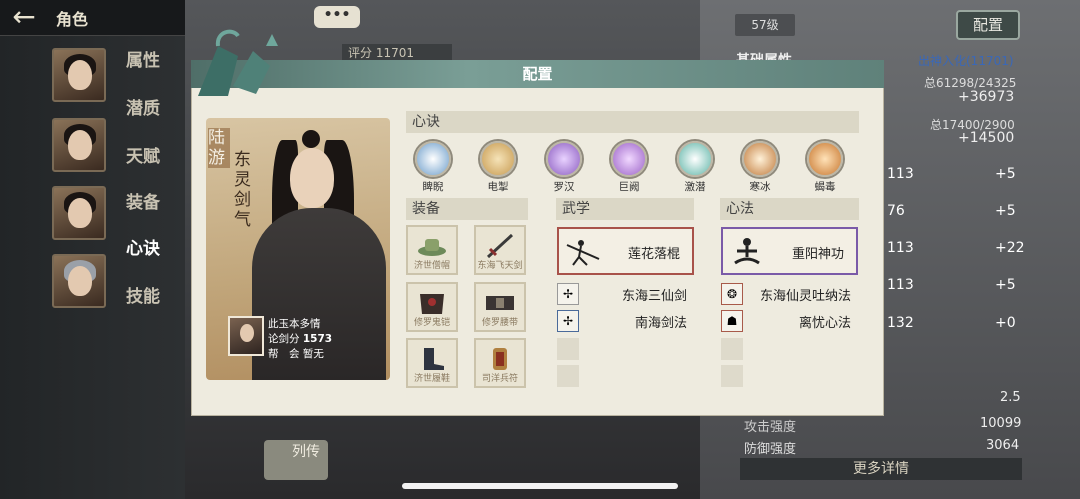  What do you see at coordinates (564, 159) in the screenshot?
I see `monk-icon` at bounding box center [564, 159].